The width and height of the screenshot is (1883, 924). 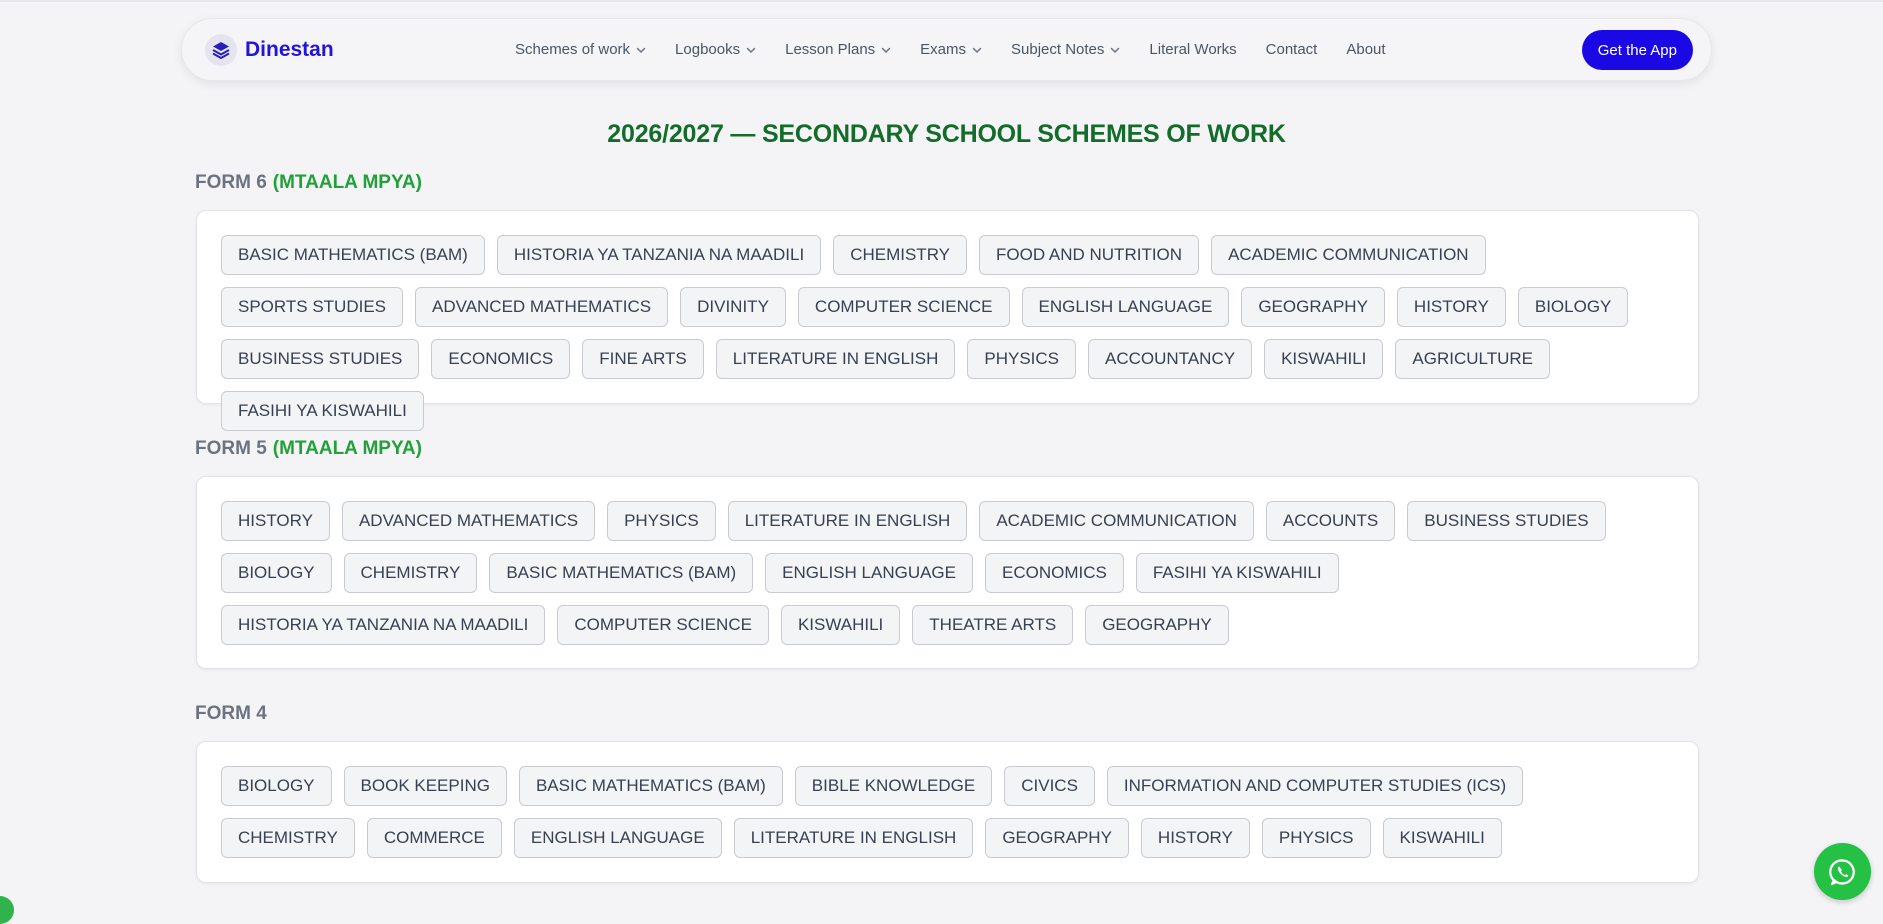 I want to click on subject-chip: FOOD AND NUTRITION, so click(x=1089, y=255).